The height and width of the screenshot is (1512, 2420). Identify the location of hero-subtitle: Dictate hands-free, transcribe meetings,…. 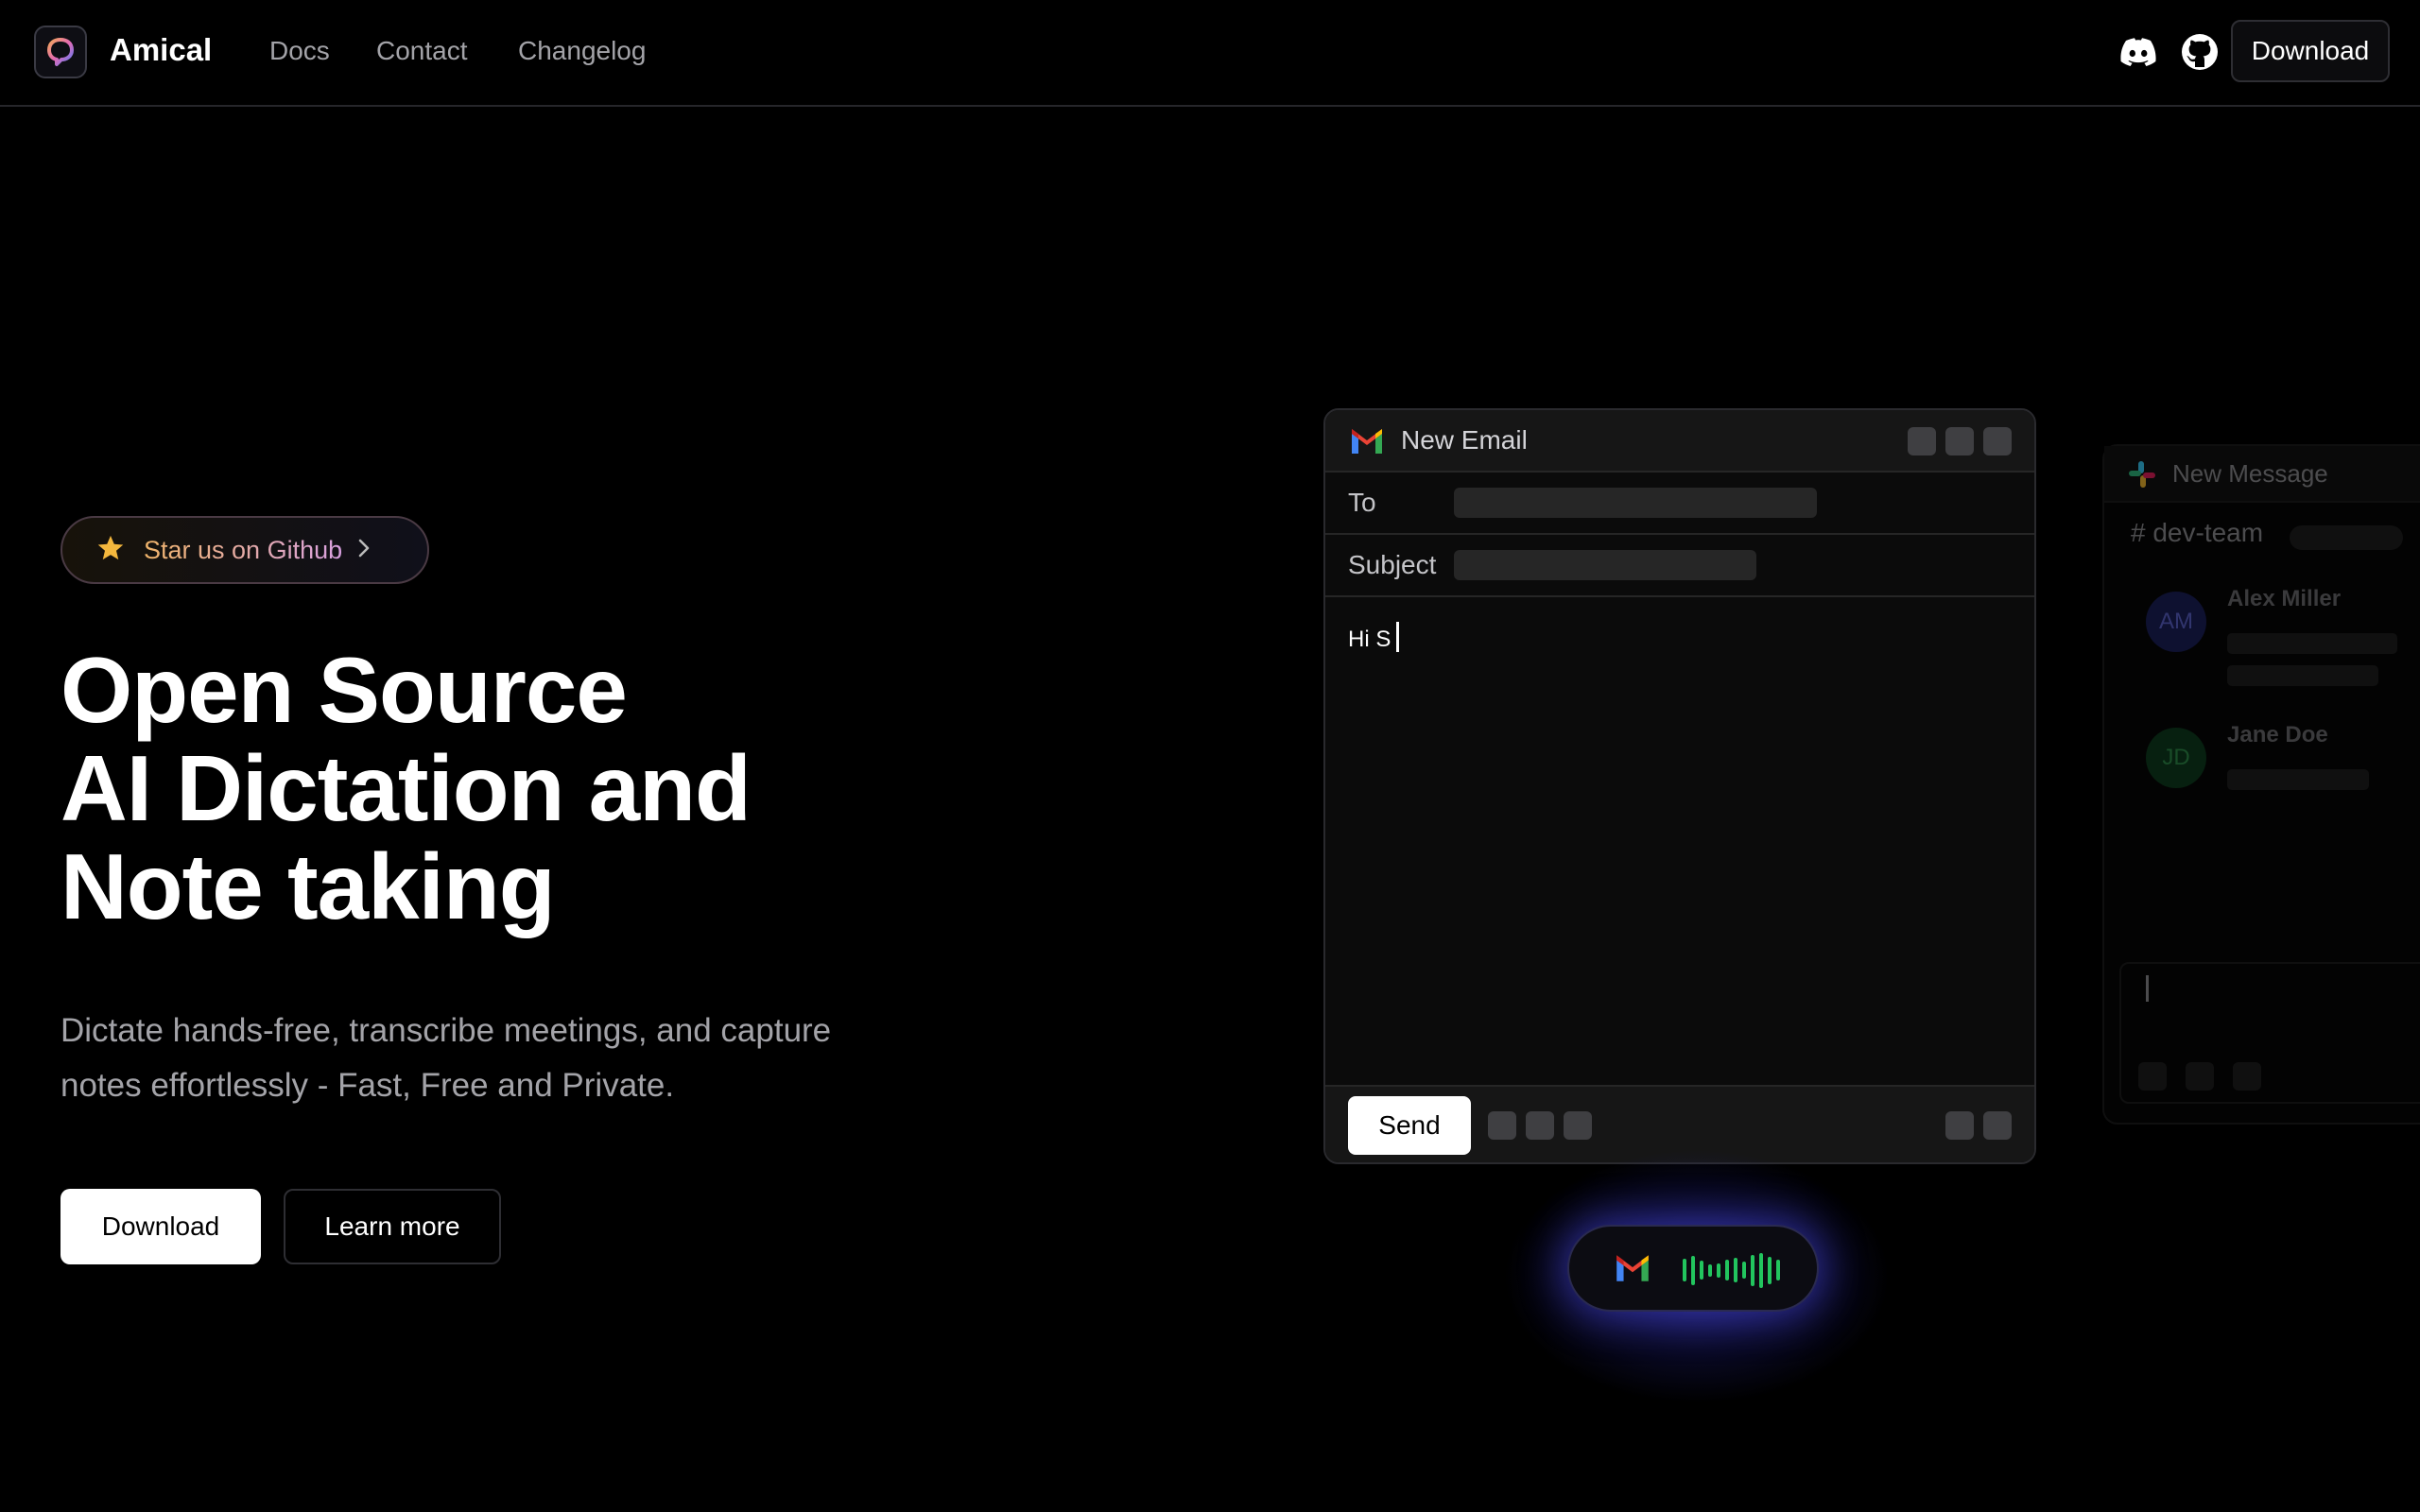
(514, 1058).